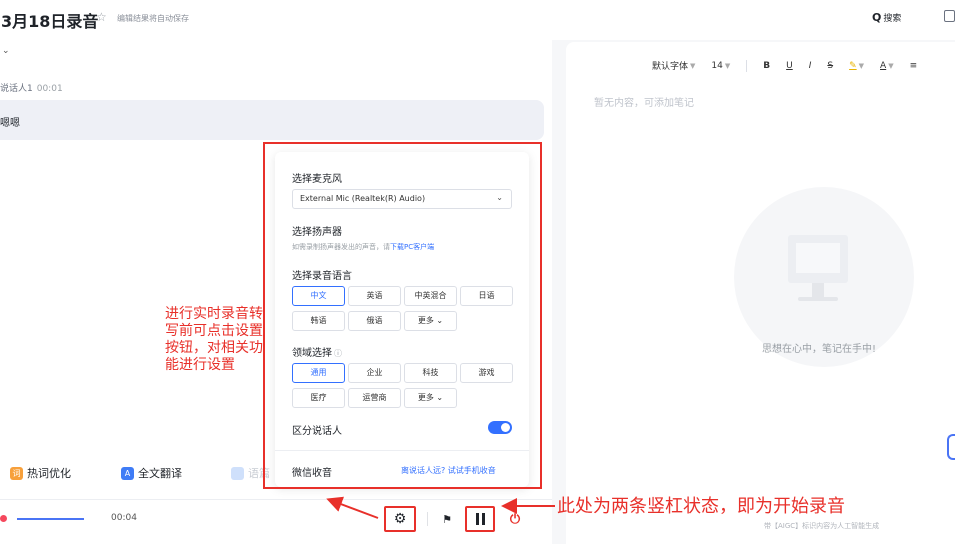  Describe the element at coordinates (883, 65) in the screenshot. I see `text-color-label: A` at that location.